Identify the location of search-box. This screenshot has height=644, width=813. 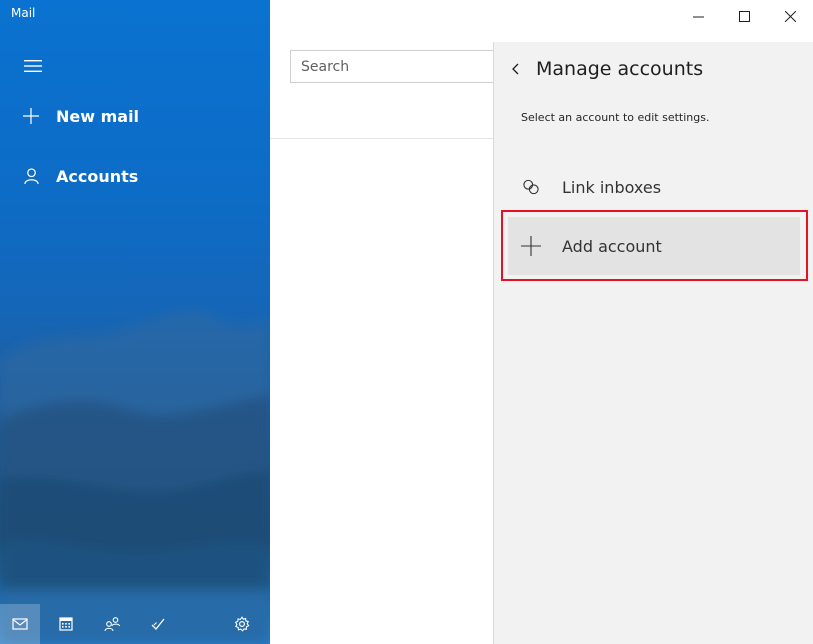
(391, 66).